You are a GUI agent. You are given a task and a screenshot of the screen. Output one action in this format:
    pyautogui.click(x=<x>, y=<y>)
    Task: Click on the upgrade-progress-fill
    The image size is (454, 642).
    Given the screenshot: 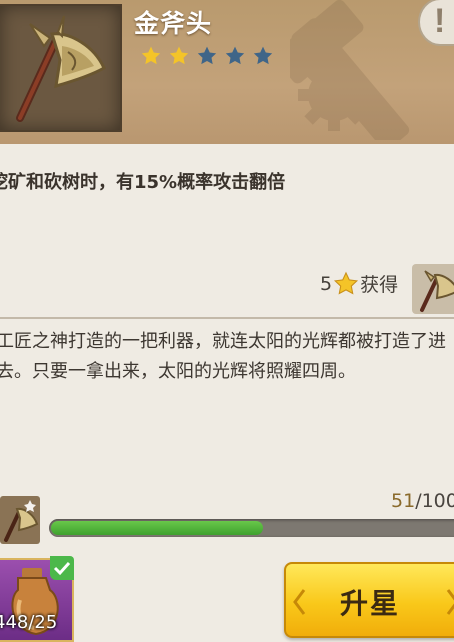 What is the action you would take?
    pyautogui.click(x=157, y=528)
    